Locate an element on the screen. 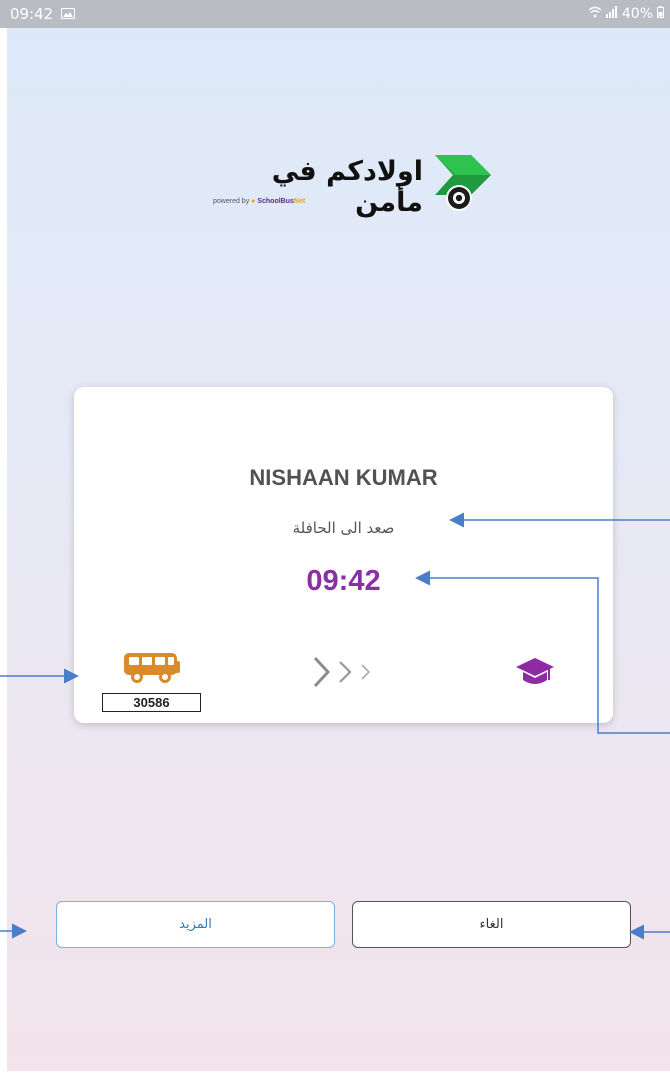 The width and height of the screenshot is (670, 1077). battery-percent: 40% is located at coordinates (637, 14).